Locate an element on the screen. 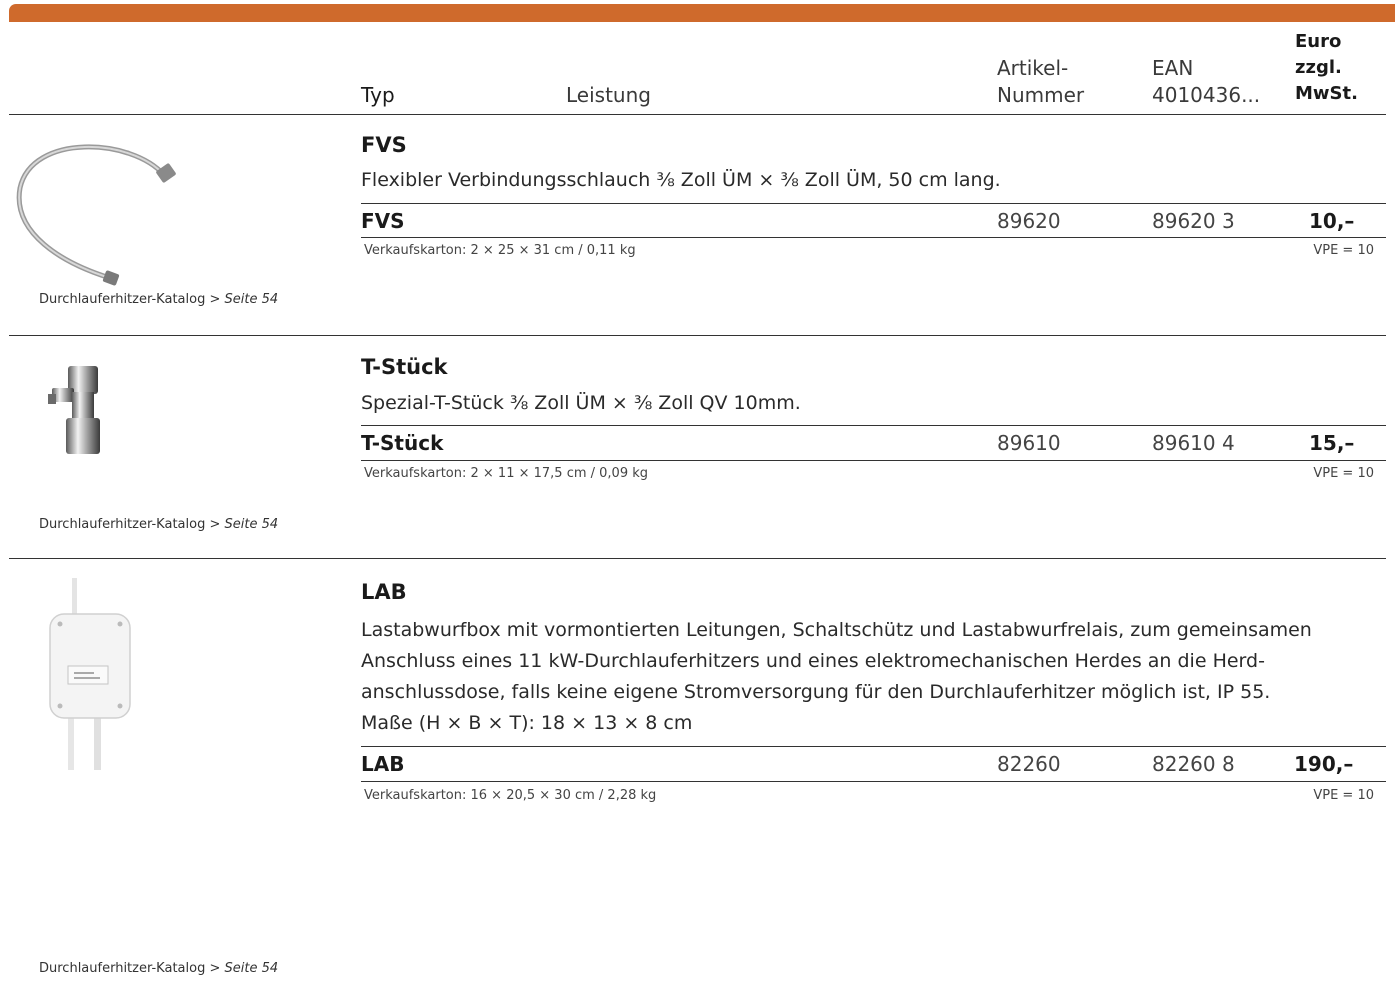 This screenshot has height=1001, width=1395. header-leistung: Leistung is located at coordinates (608, 95).